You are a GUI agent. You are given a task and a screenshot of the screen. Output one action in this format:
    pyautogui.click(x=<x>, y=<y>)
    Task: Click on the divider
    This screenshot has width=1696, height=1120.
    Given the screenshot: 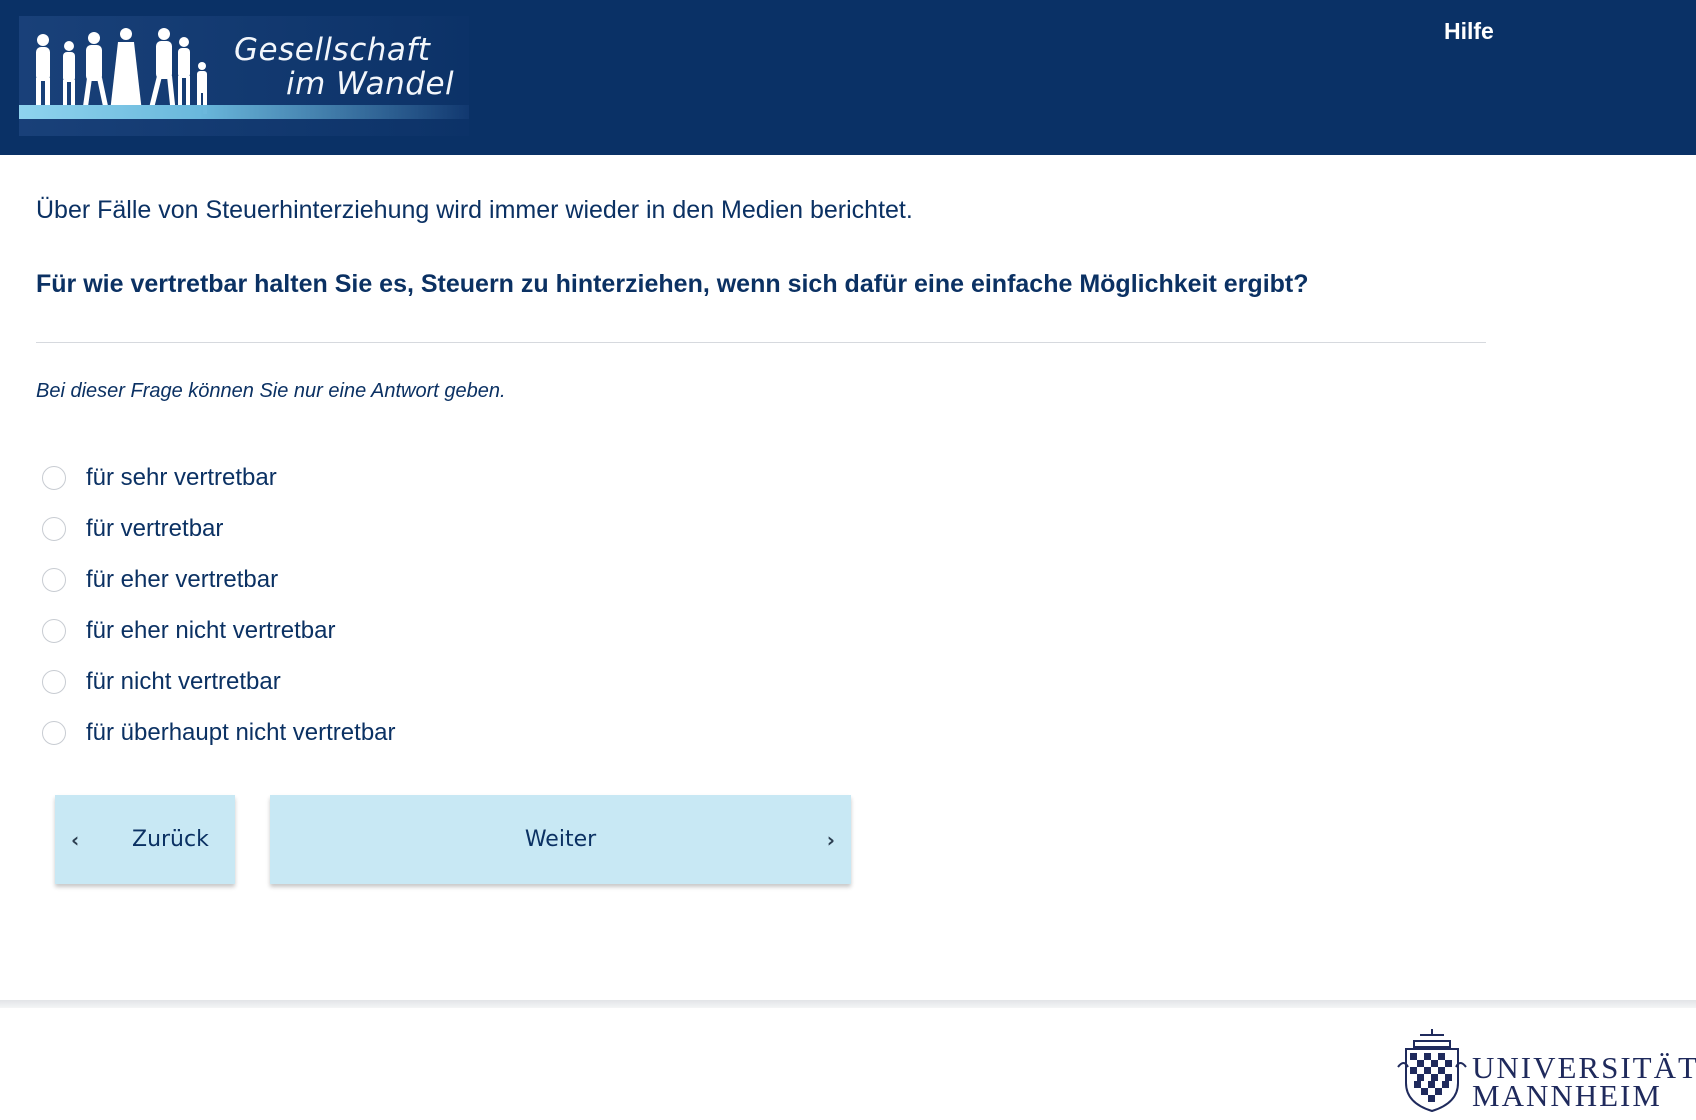 What is the action you would take?
    pyautogui.click(x=761, y=342)
    